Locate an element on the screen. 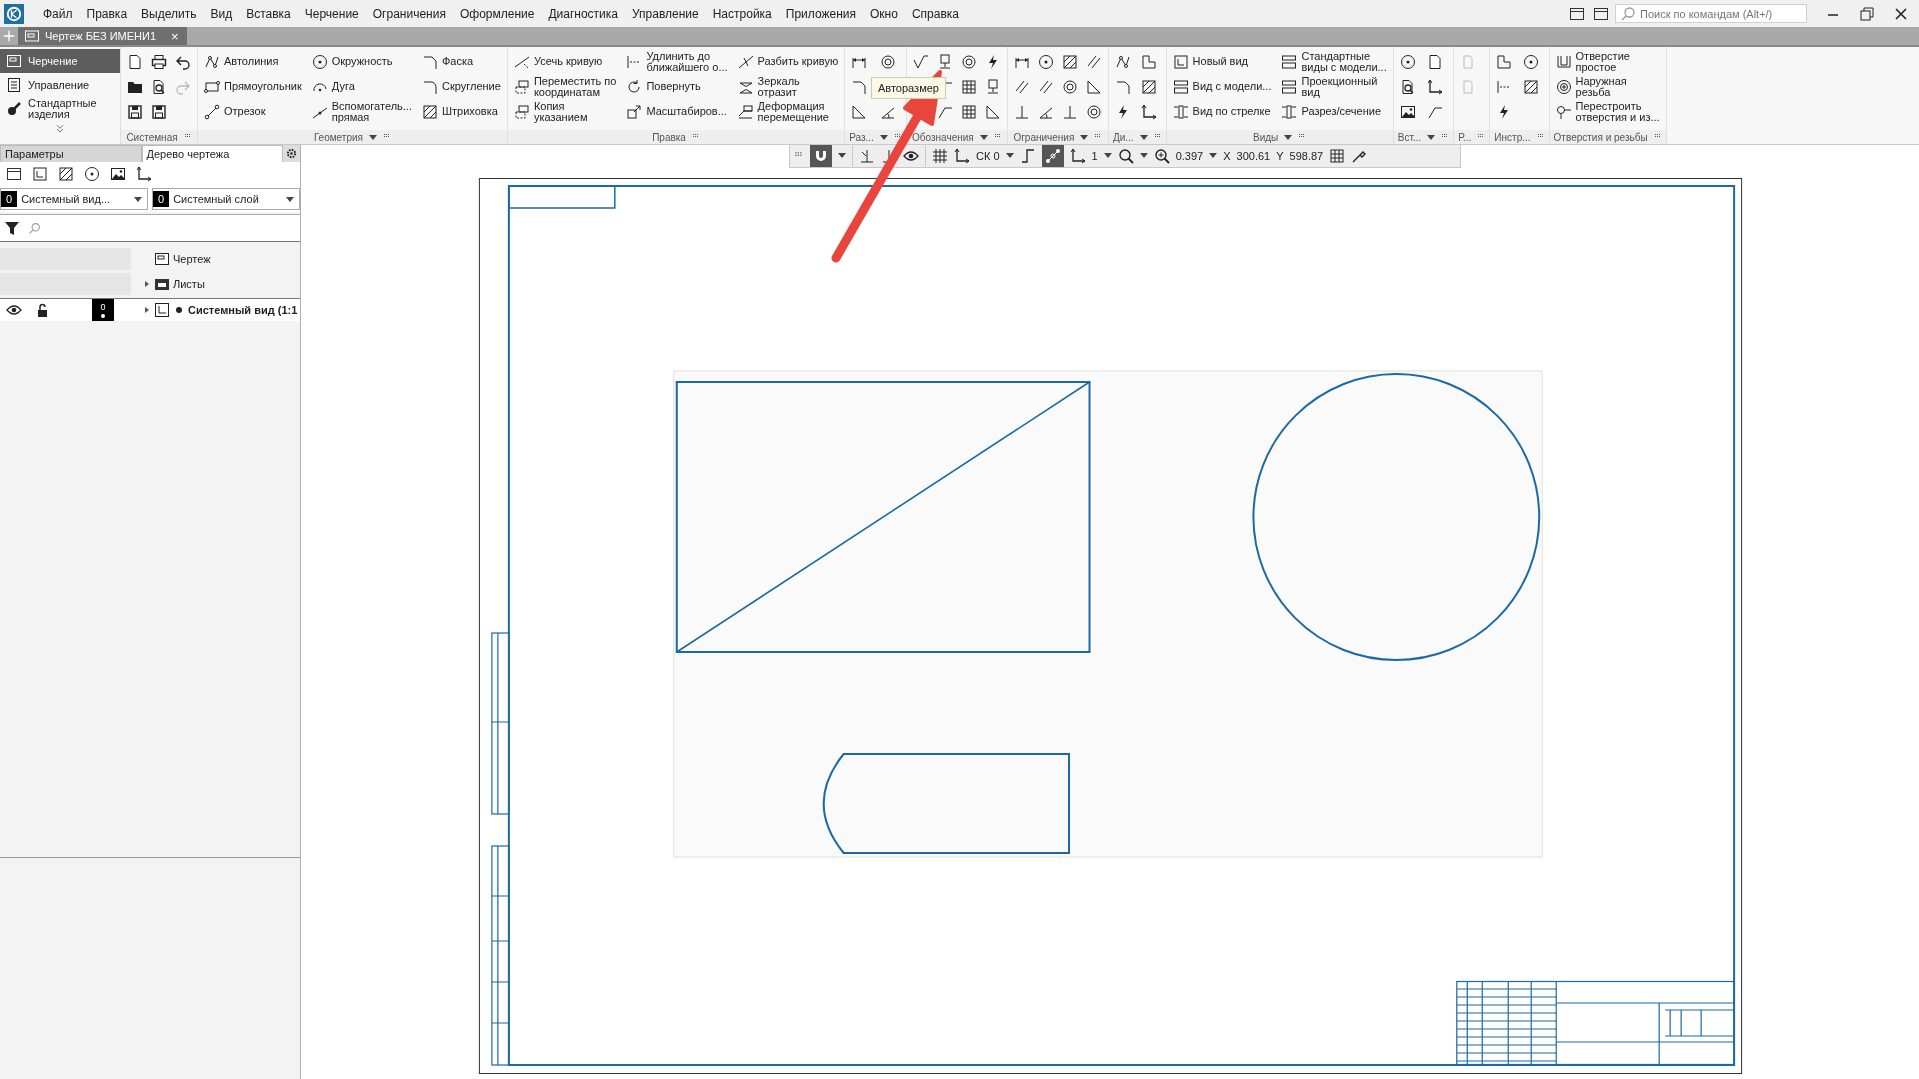  tooltip: Авторазмер is located at coordinates (908, 88).